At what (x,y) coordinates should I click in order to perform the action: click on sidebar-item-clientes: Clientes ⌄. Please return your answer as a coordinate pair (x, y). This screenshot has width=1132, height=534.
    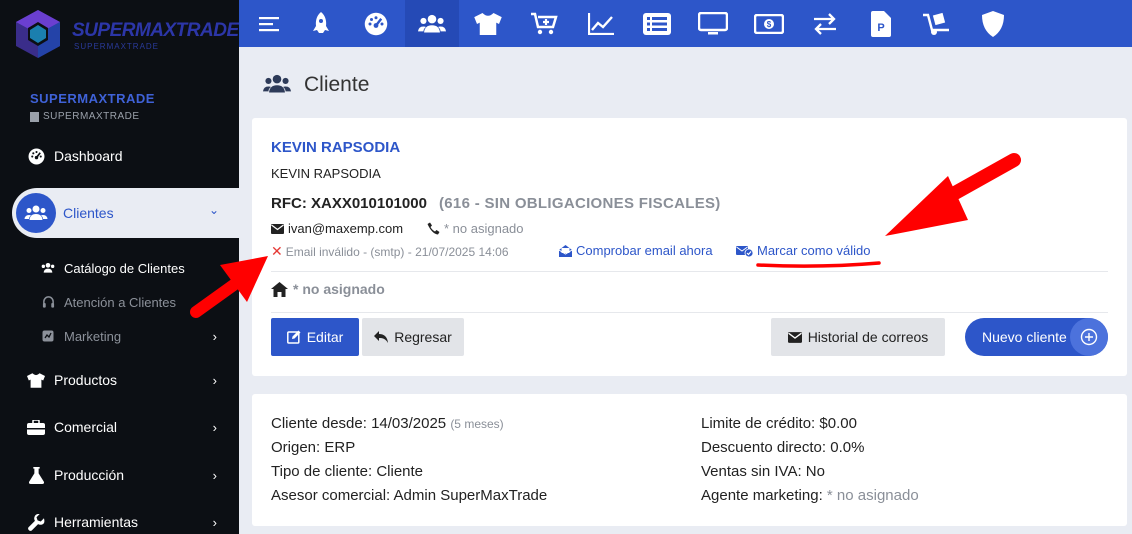
    Looking at the image, I should click on (119, 213).